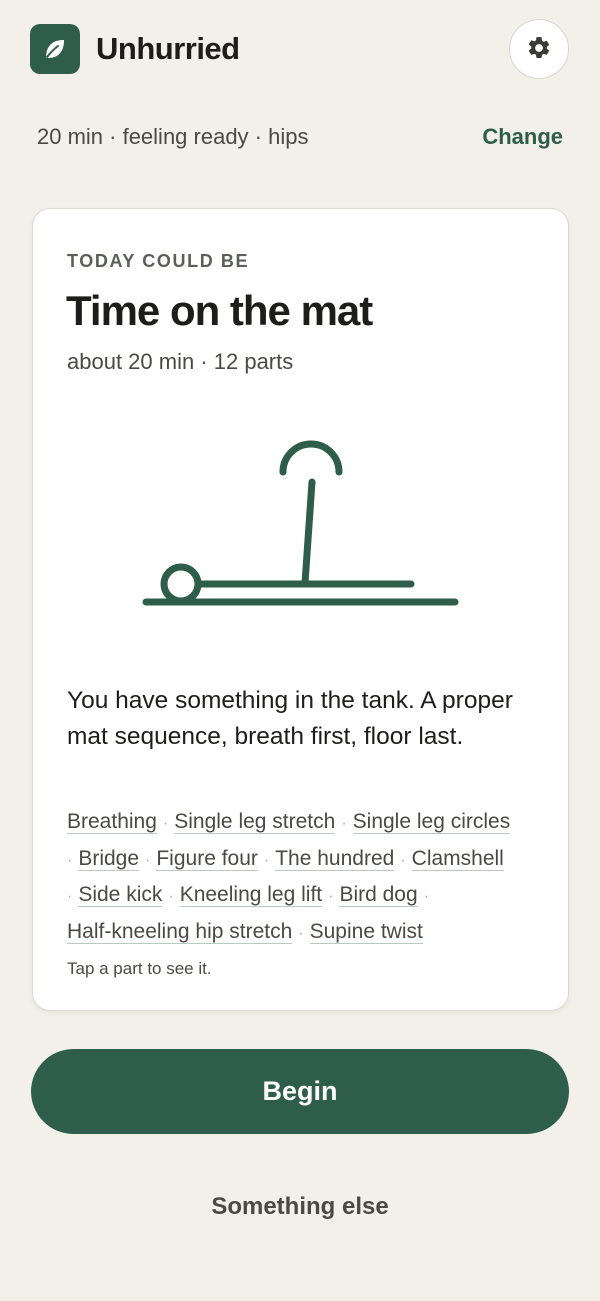  I want to click on part-link: Half-kneeling hip stretch, so click(180, 931).